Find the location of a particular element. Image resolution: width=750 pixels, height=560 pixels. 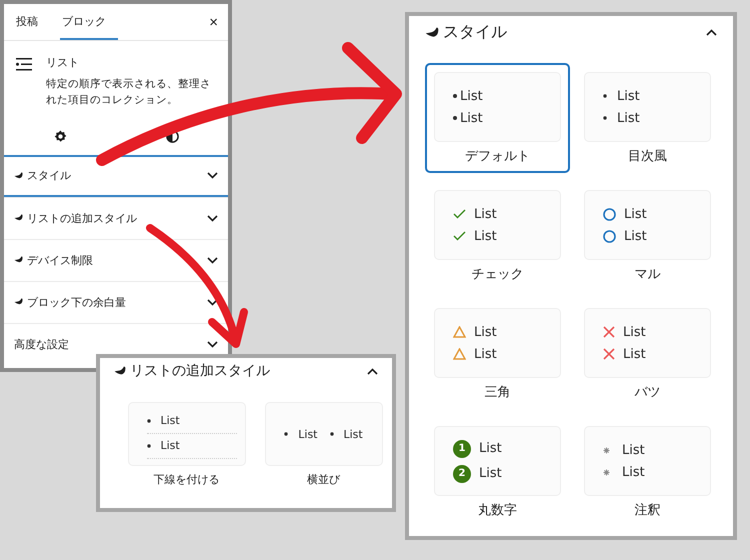

section-label: 高度な設定 is located at coordinates (42, 344).